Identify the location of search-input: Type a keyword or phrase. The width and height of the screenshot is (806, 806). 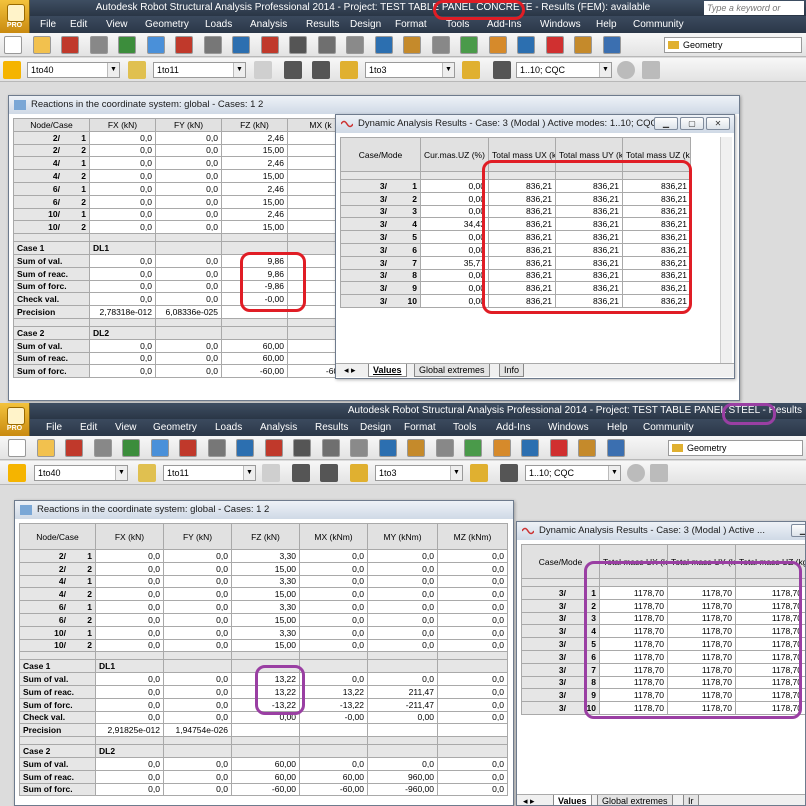
(754, 14).